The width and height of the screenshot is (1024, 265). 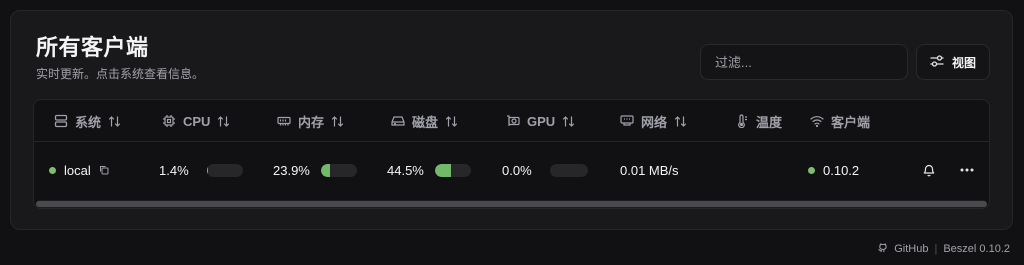 I want to click on disk-usage-fill, so click(x=443, y=170).